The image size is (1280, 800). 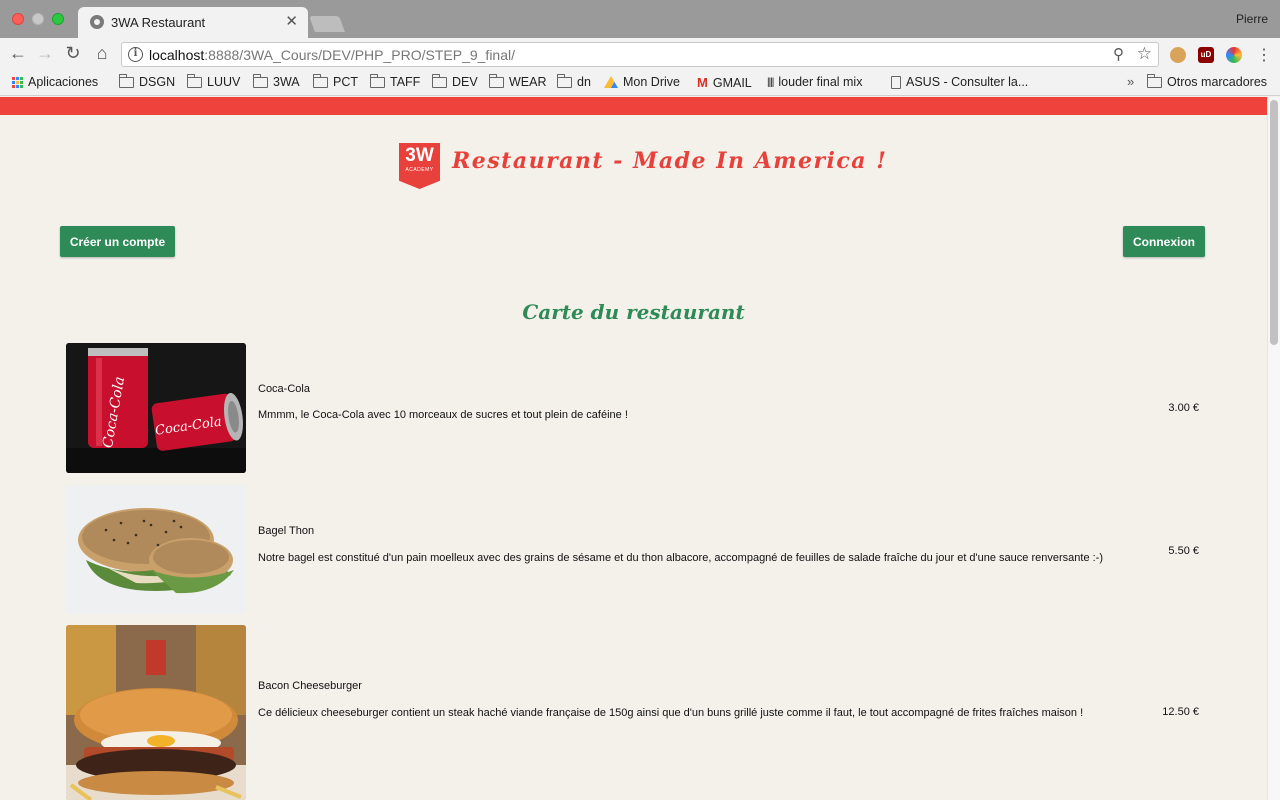 What do you see at coordinates (573, 81) in the screenshot?
I see `bookmark-folder: dn` at bounding box center [573, 81].